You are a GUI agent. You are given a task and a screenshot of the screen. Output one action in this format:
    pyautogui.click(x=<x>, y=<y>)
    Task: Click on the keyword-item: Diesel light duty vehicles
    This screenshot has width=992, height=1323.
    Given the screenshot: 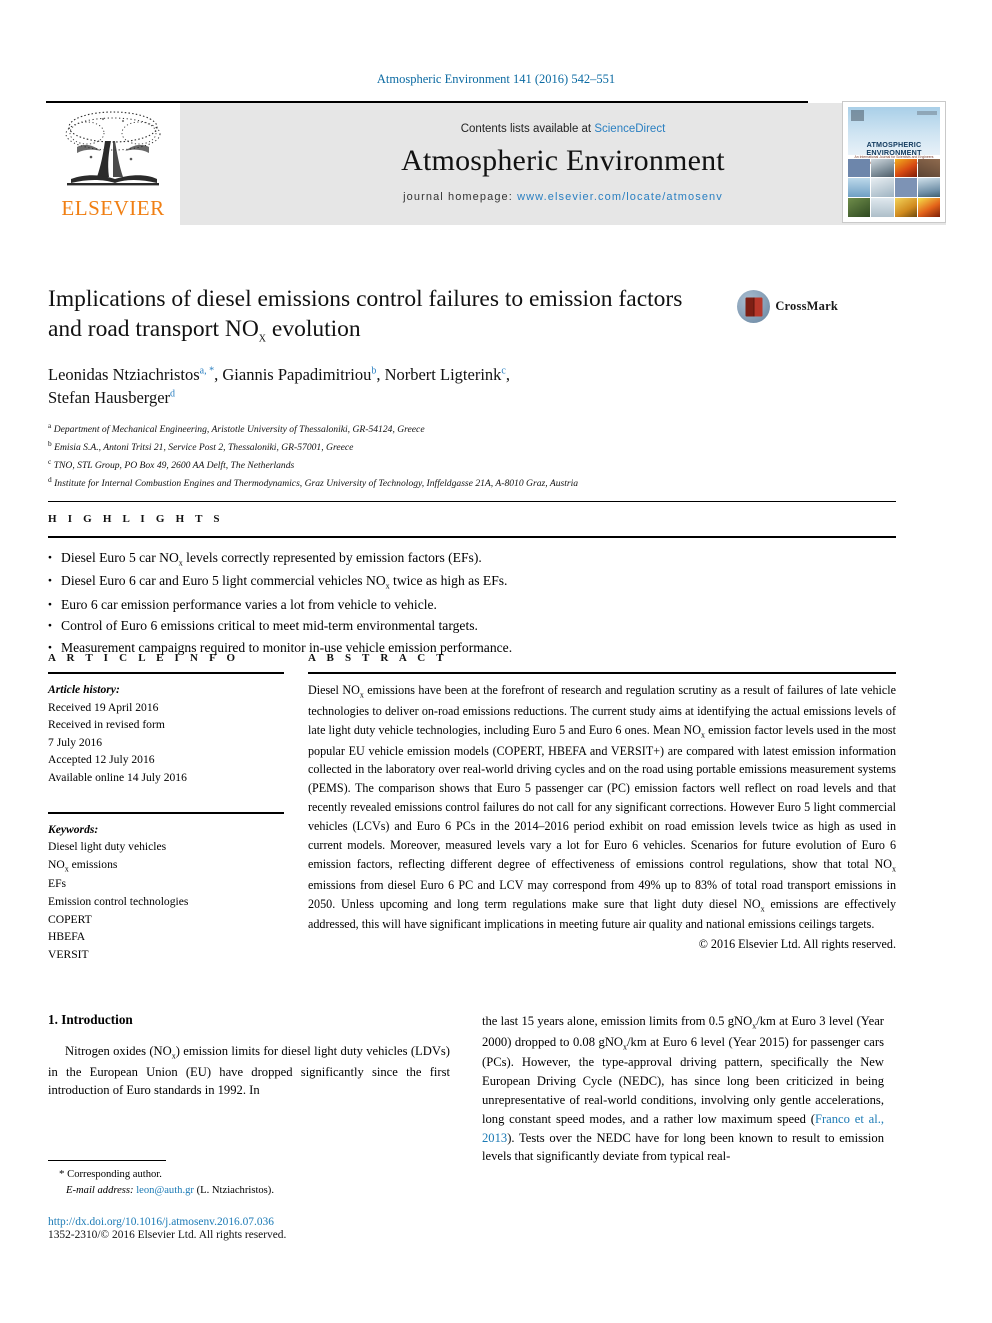 What is the action you would take?
    pyautogui.click(x=107, y=847)
    